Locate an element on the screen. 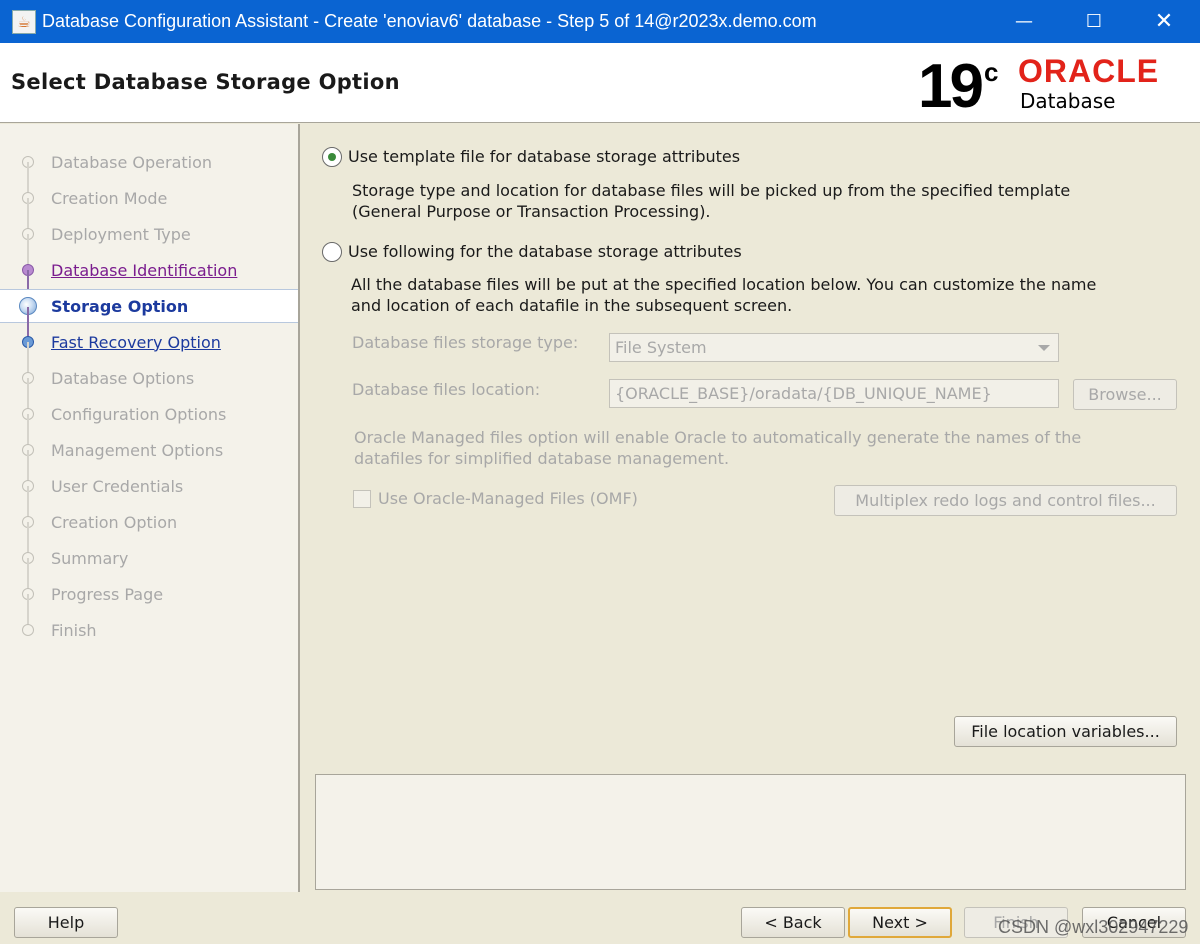 The image size is (1200, 944). step-dot-icon is located at coordinates (28, 630).